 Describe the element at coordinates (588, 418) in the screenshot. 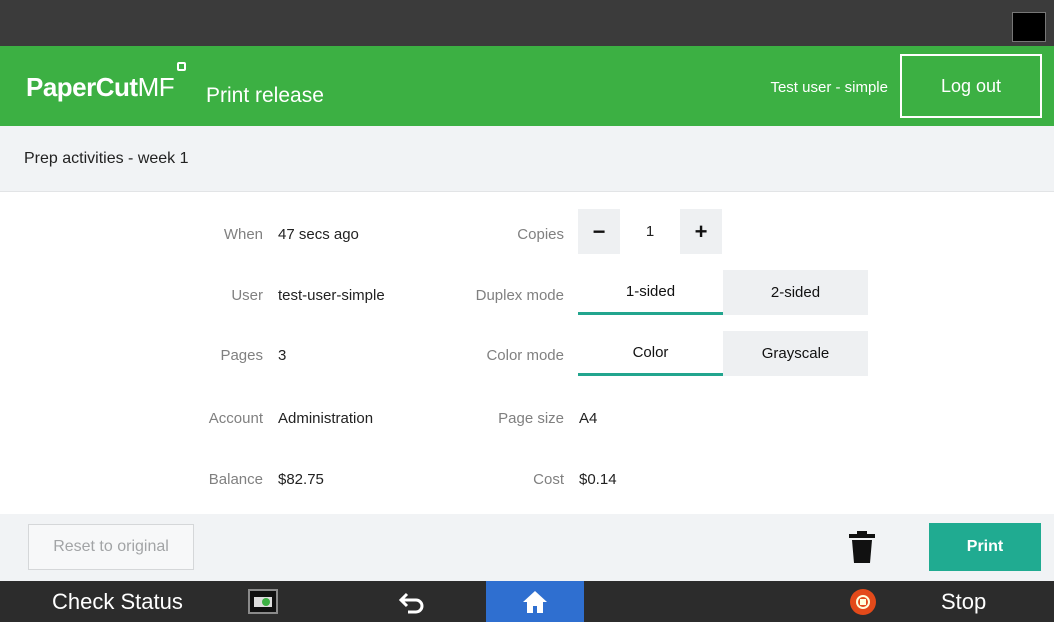

I see `page-size-value: A4` at that location.